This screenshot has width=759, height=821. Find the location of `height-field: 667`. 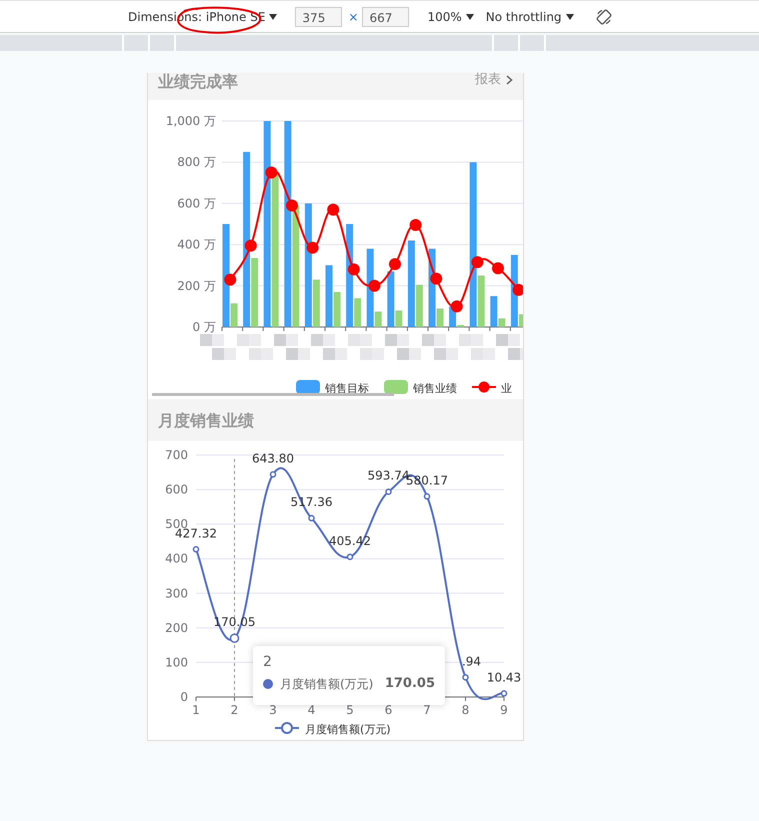

height-field: 667 is located at coordinates (386, 16).